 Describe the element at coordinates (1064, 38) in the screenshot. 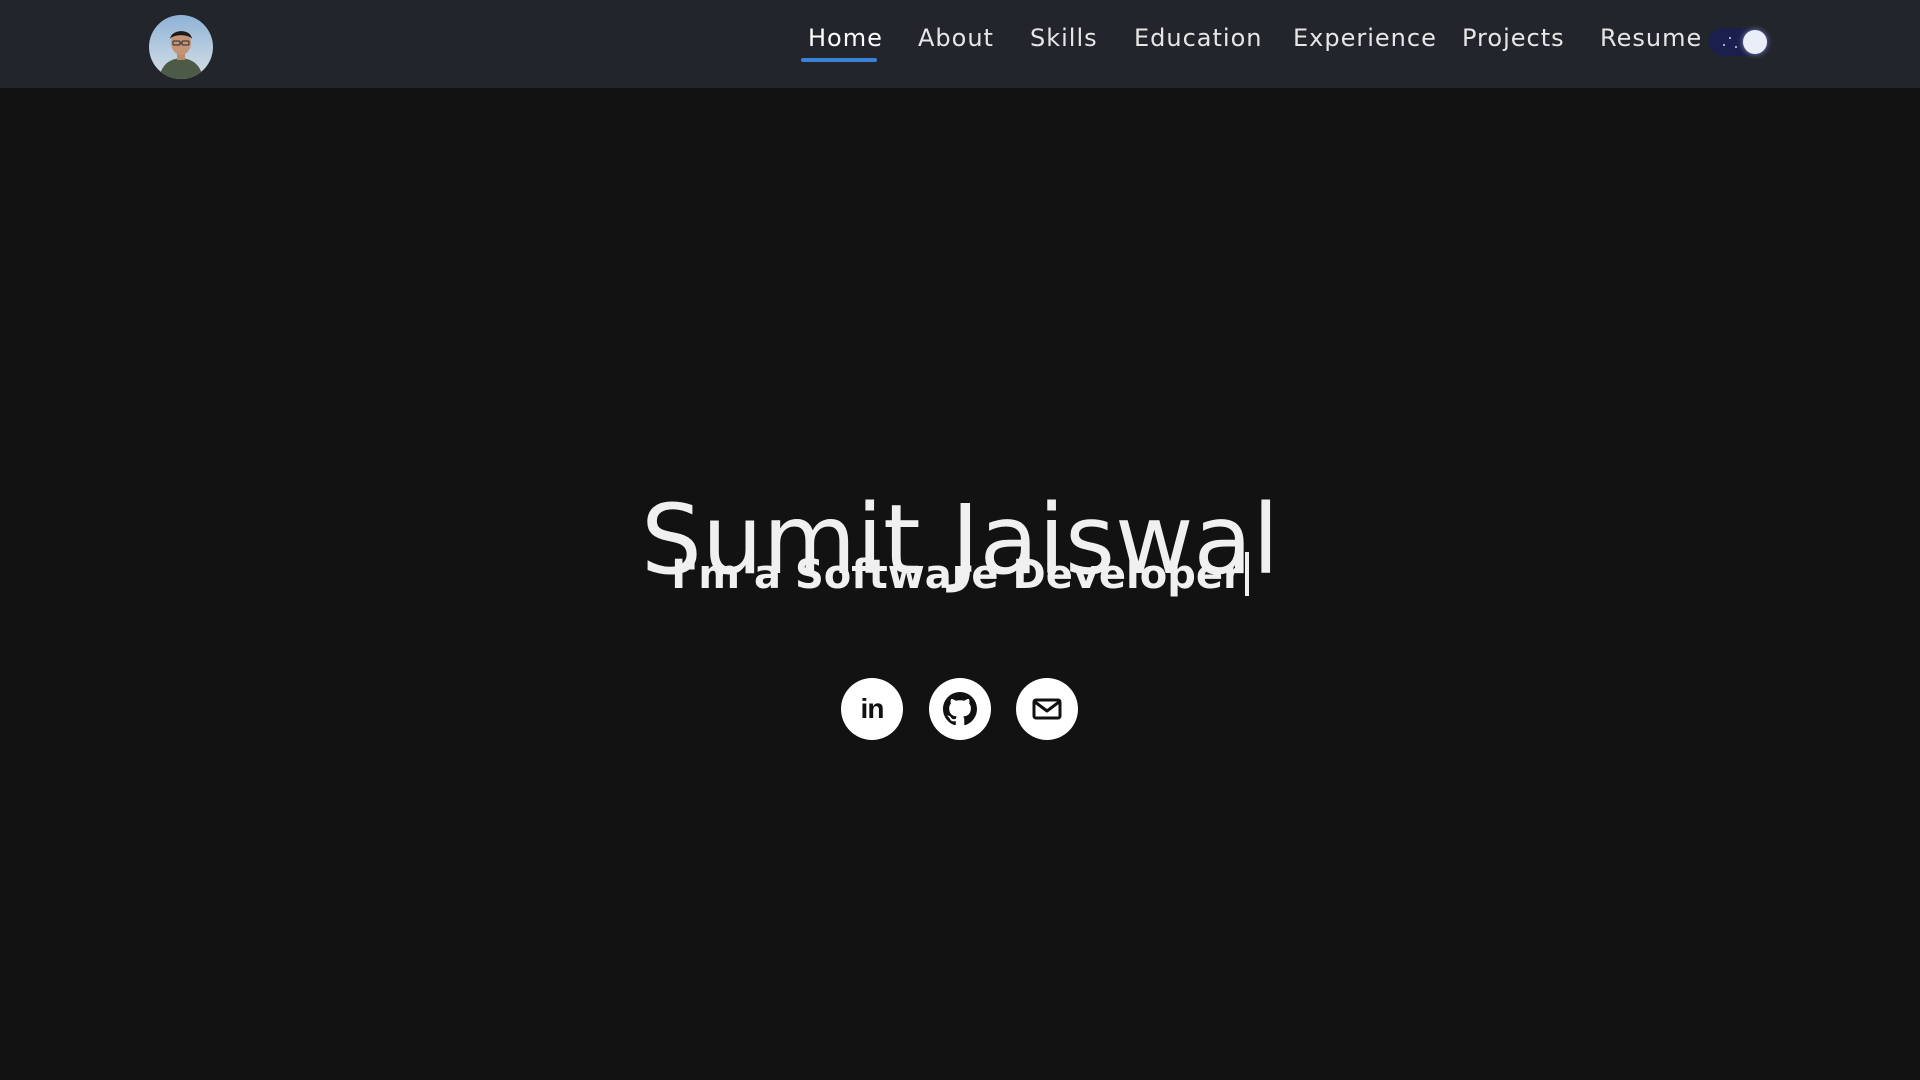

I see `nav-skills: Skills` at that location.